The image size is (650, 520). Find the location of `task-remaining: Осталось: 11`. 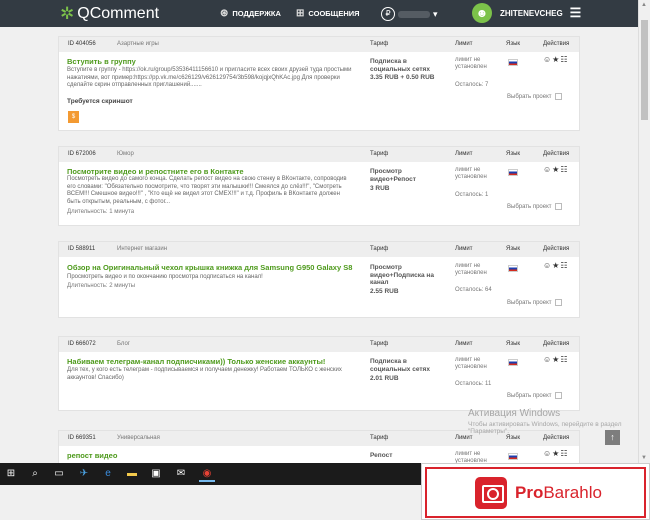

task-remaining: Осталось: 11 is located at coordinates (473, 384).